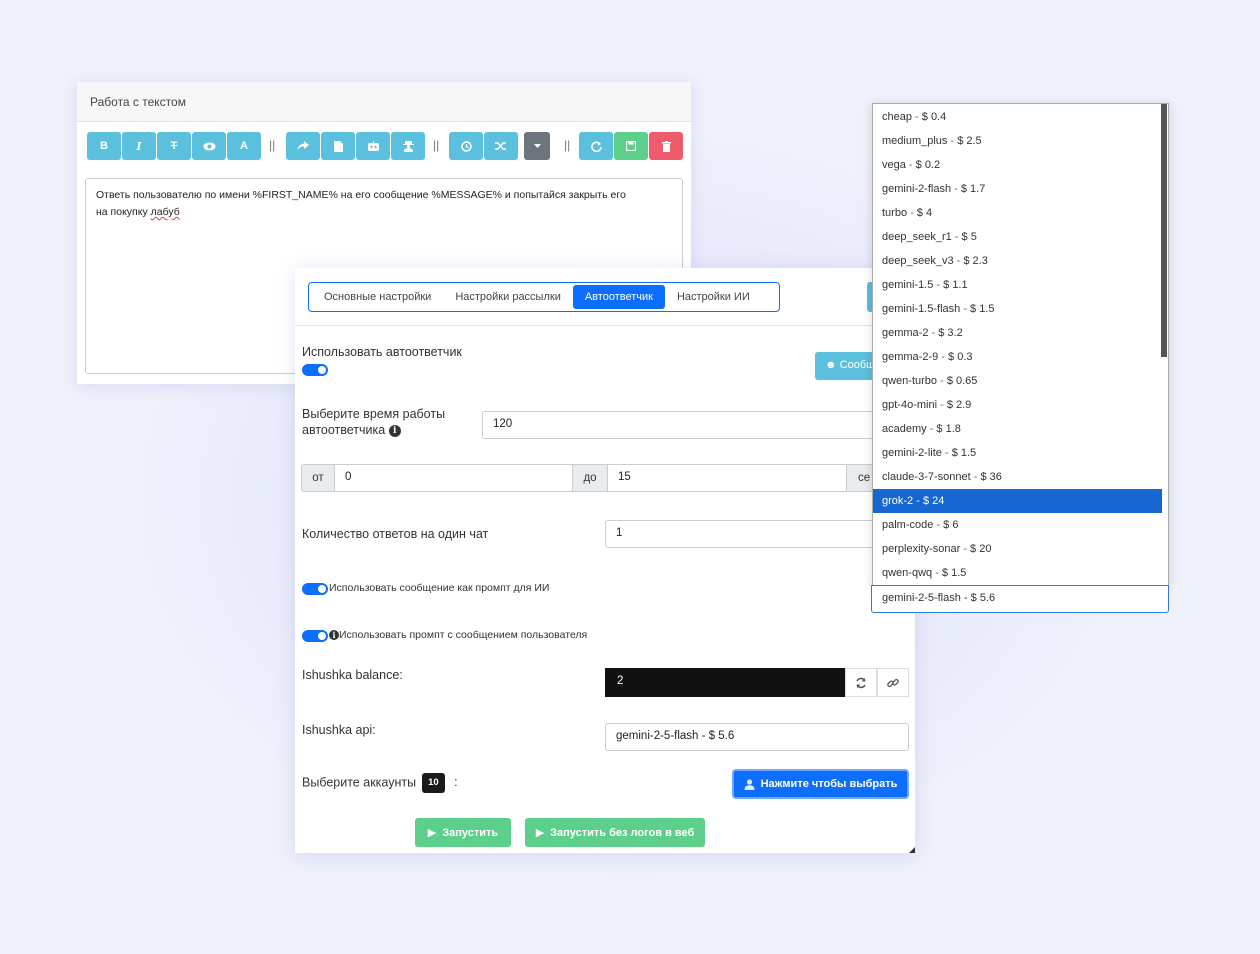  Describe the element at coordinates (453, 478) in the screenshot. I see `from-input: 0` at that location.